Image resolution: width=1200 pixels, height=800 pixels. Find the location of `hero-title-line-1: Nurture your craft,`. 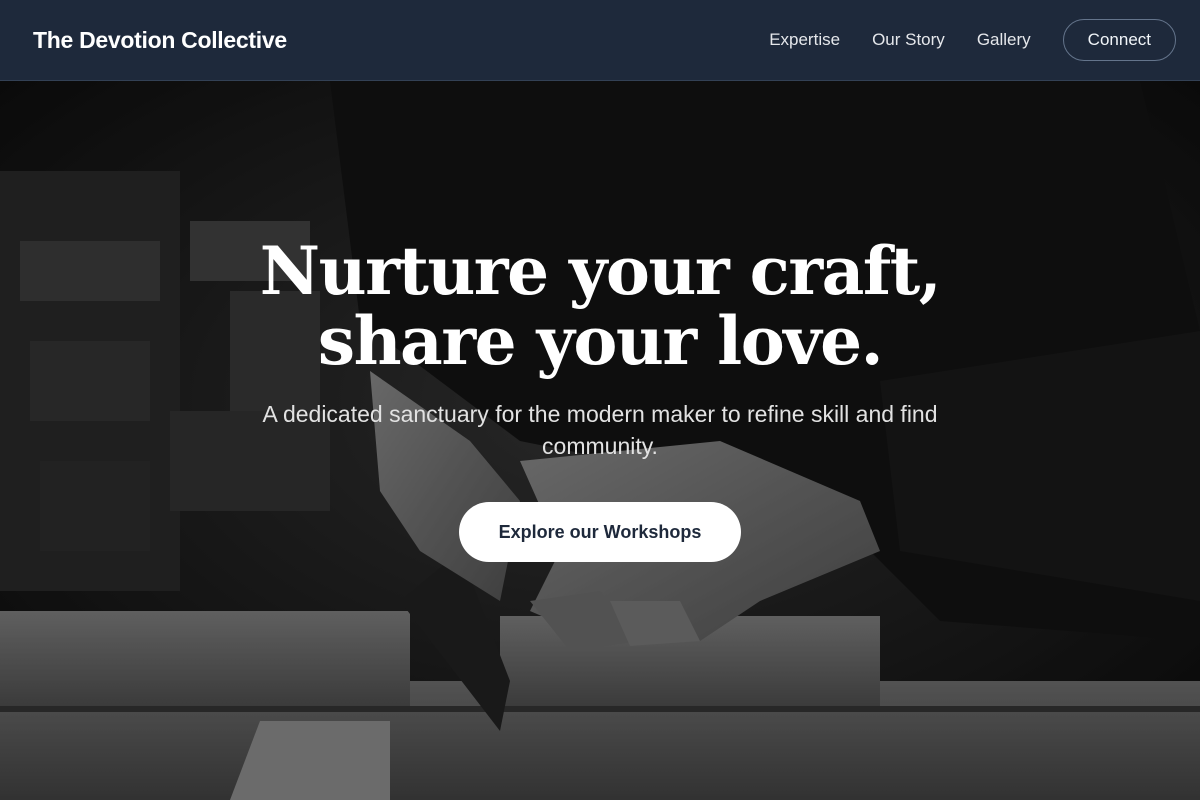

hero-title-line-1: Nurture your craft, is located at coordinates (600, 271).